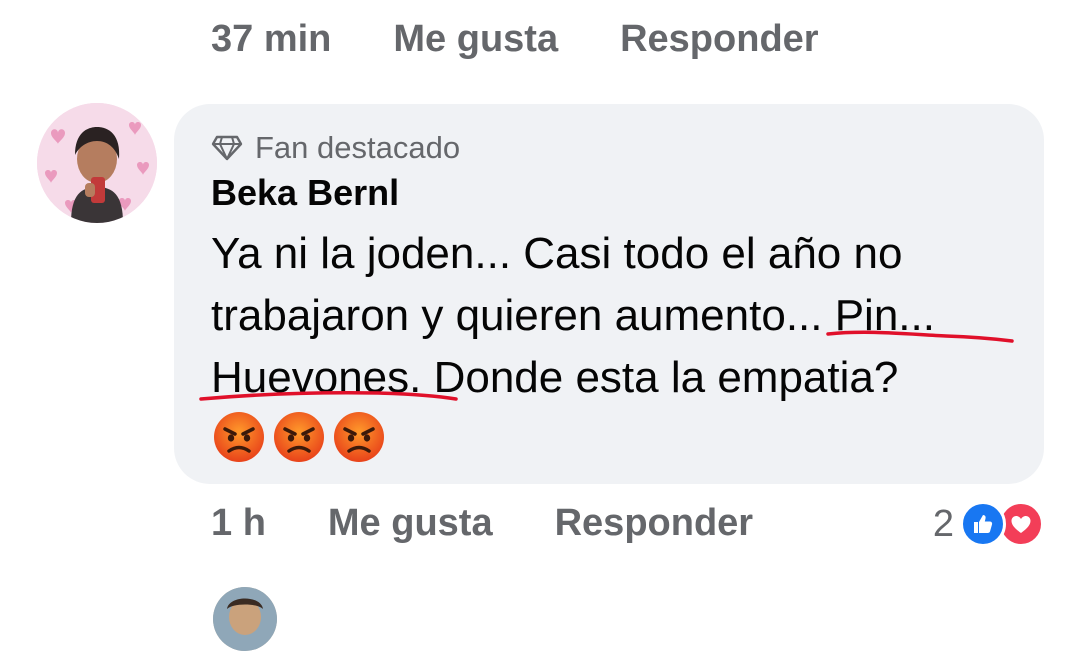 The image size is (1080, 651). I want to click on prev-like-button: Me gusta, so click(475, 39).